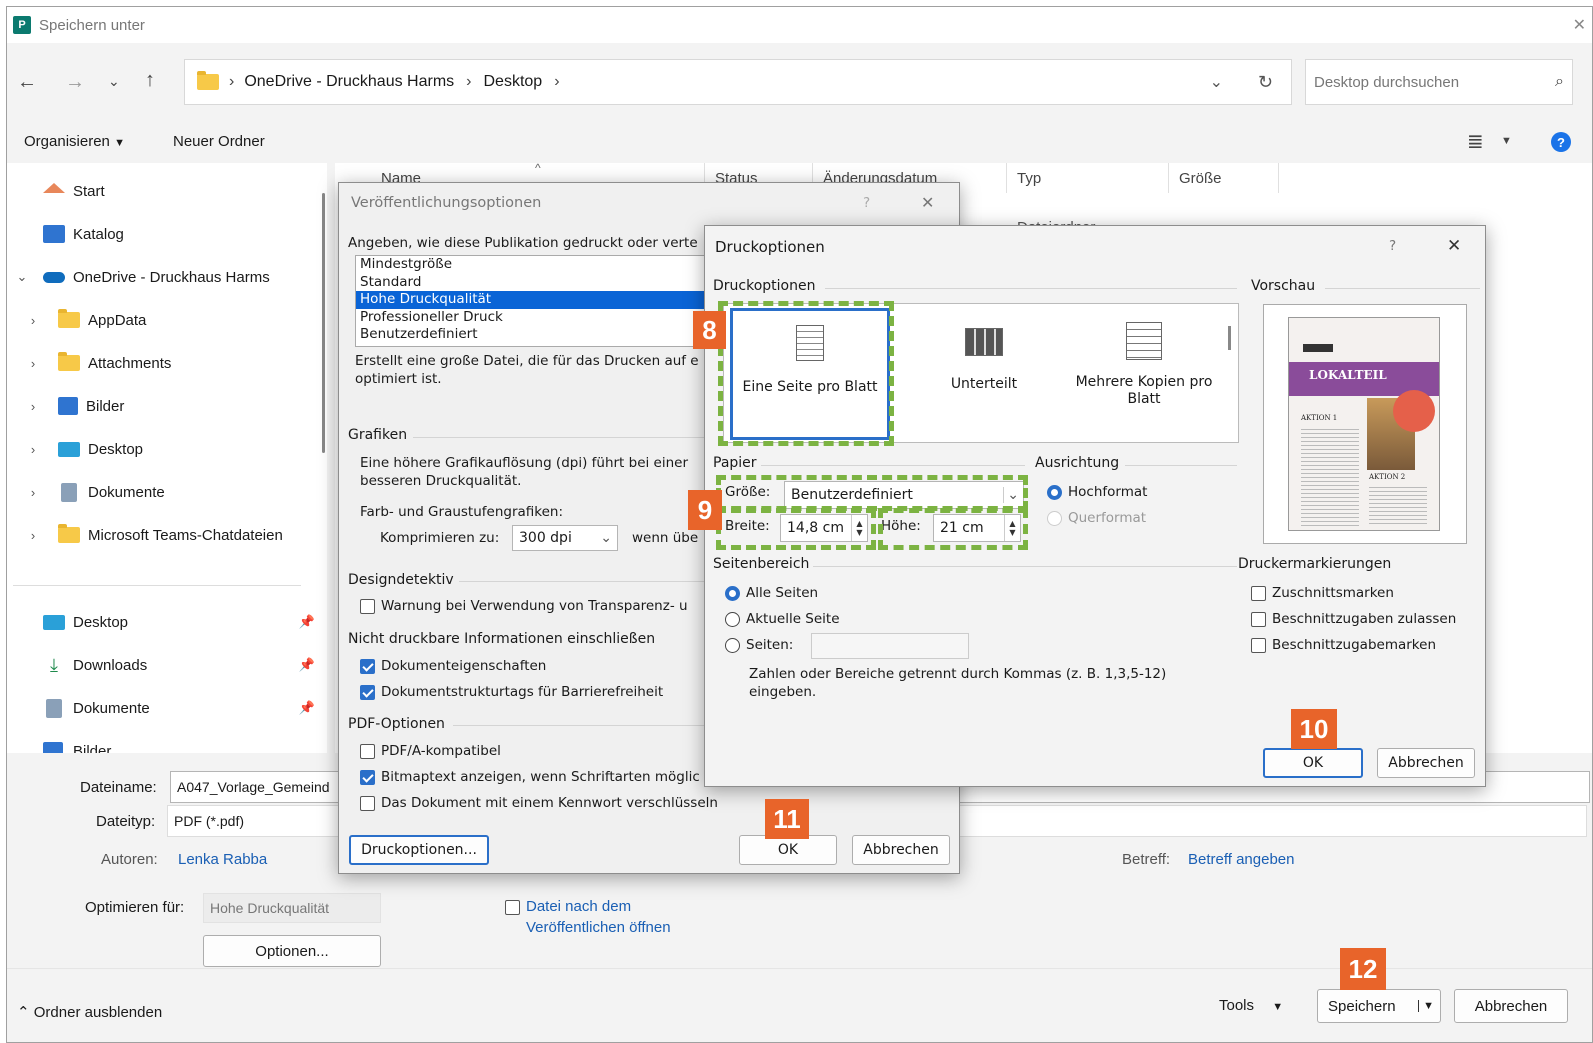 The height and width of the screenshot is (1043, 1593). What do you see at coordinates (1088, 178) in the screenshot?
I see `column-type: Typ` at bounding box center [1088, 178].